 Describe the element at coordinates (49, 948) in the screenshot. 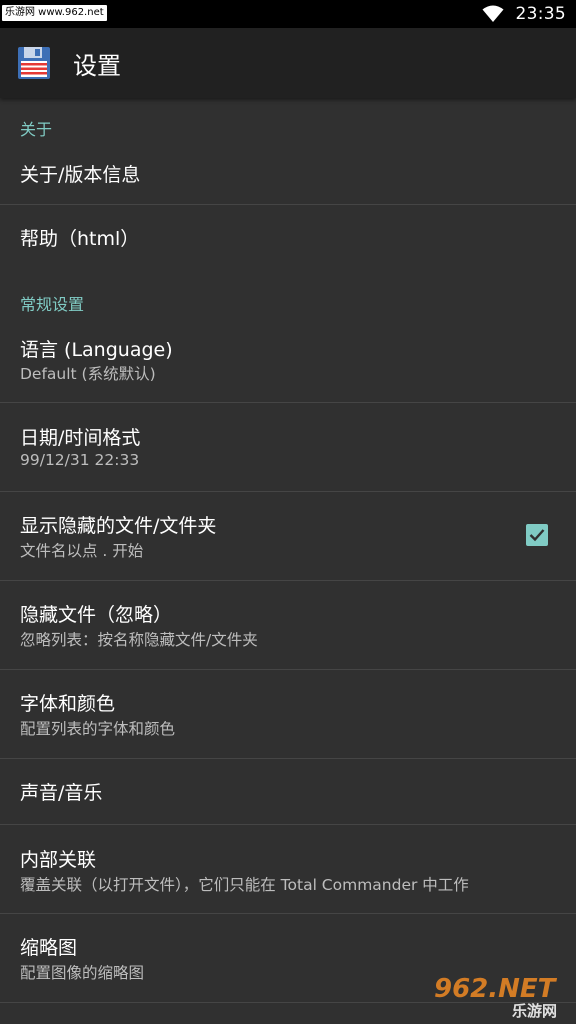

I see `pref-title: 缩略图` at that location.